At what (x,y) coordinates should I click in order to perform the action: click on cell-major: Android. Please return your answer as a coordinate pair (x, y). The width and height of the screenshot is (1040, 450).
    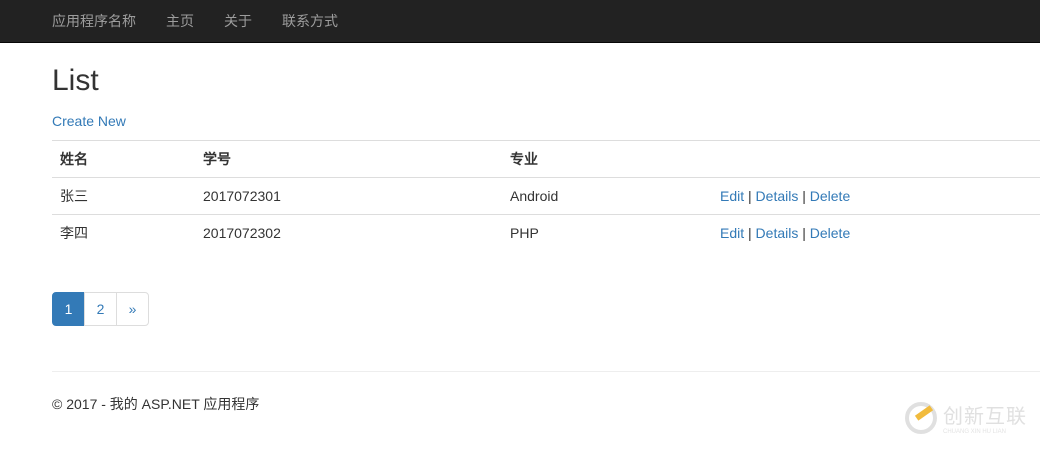
    Looking at the image, I should click on (607, 196).